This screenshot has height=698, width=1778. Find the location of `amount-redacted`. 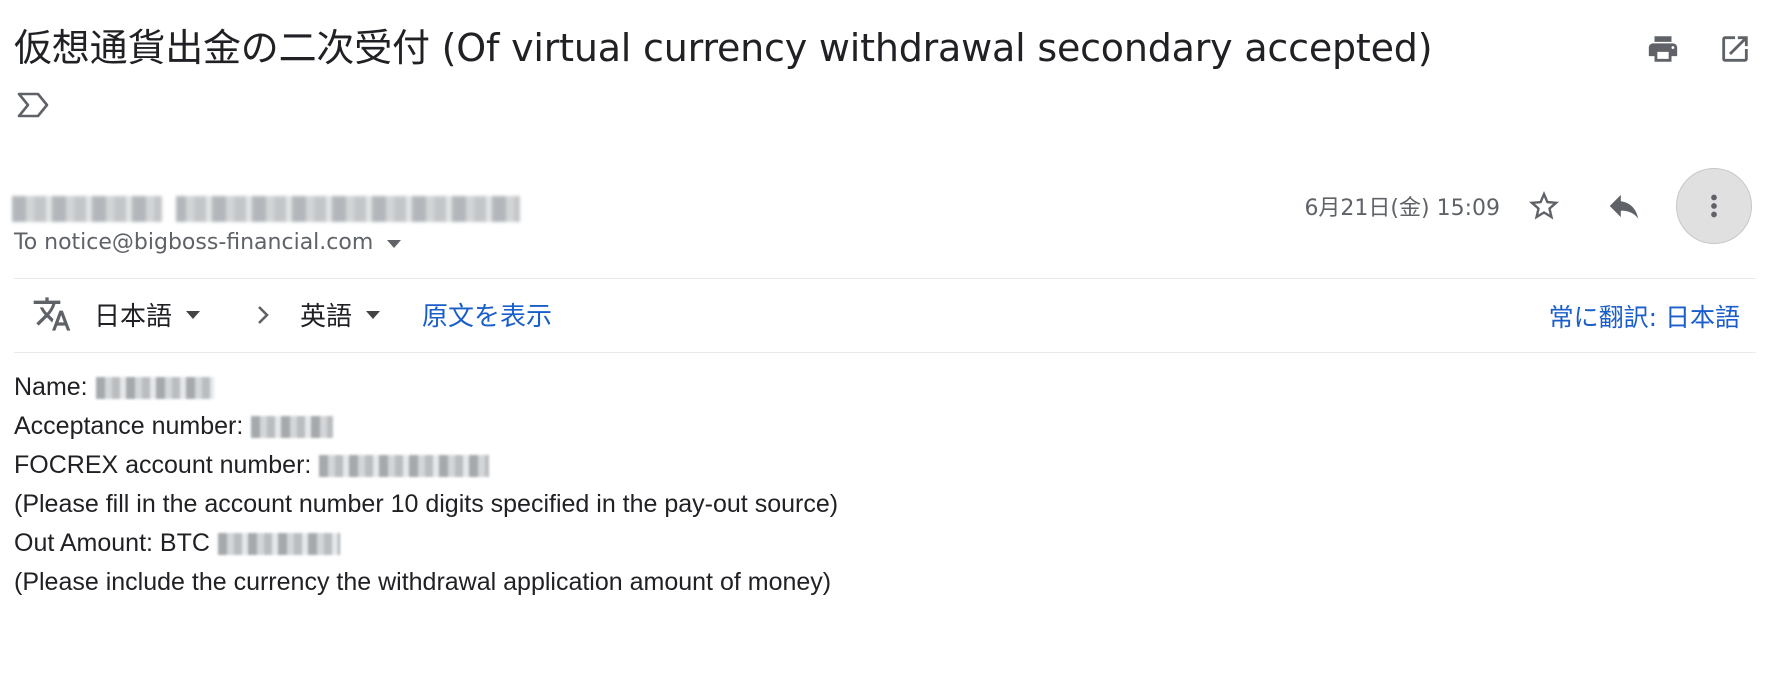

amount-redacted is located at coordinates (278, 543).